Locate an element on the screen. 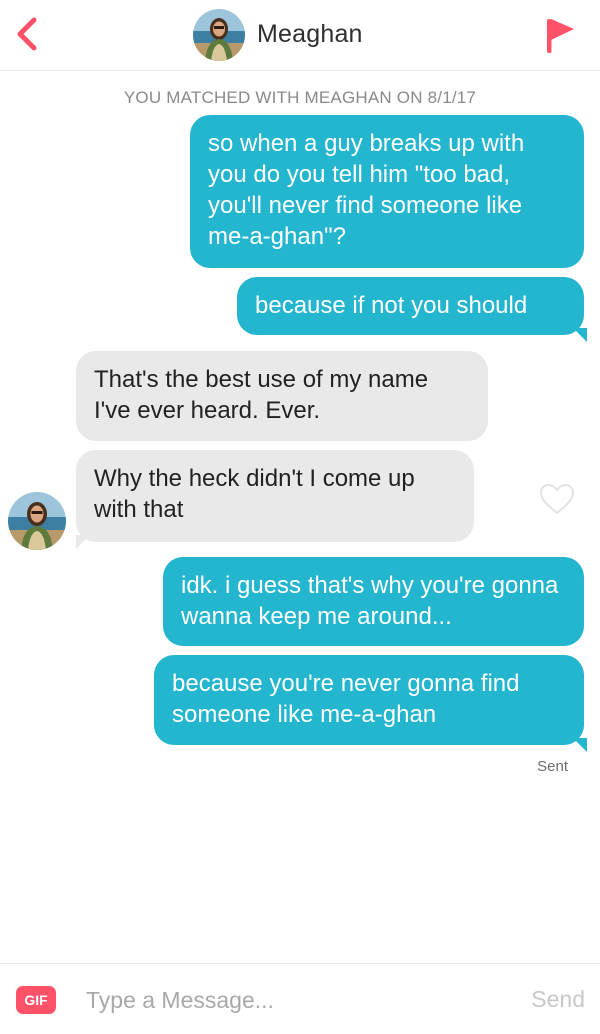 The width and height of the screenshot is (600, 1034). message-text: because if not you should is located at coordinates (391, 305).